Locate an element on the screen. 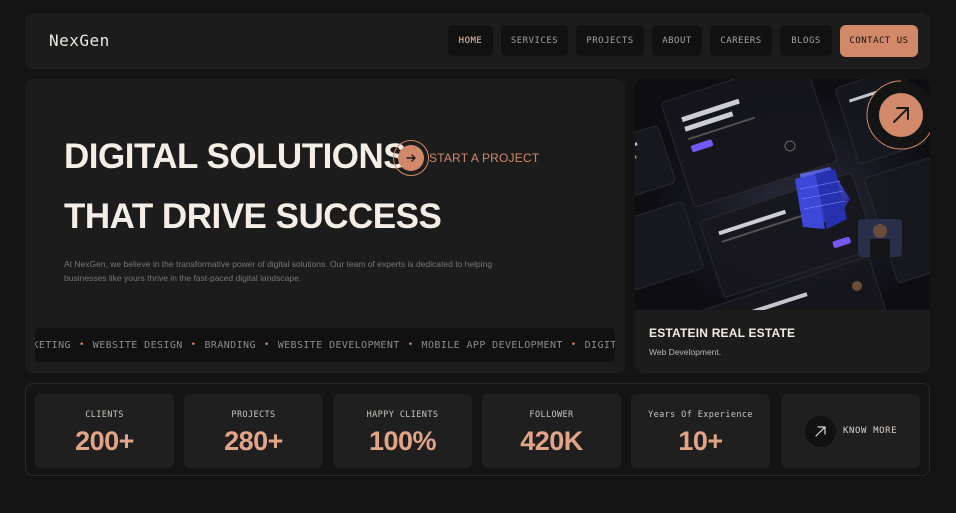  stat-projects: PROJECTS 280+ is located at coordinates (253, 431).